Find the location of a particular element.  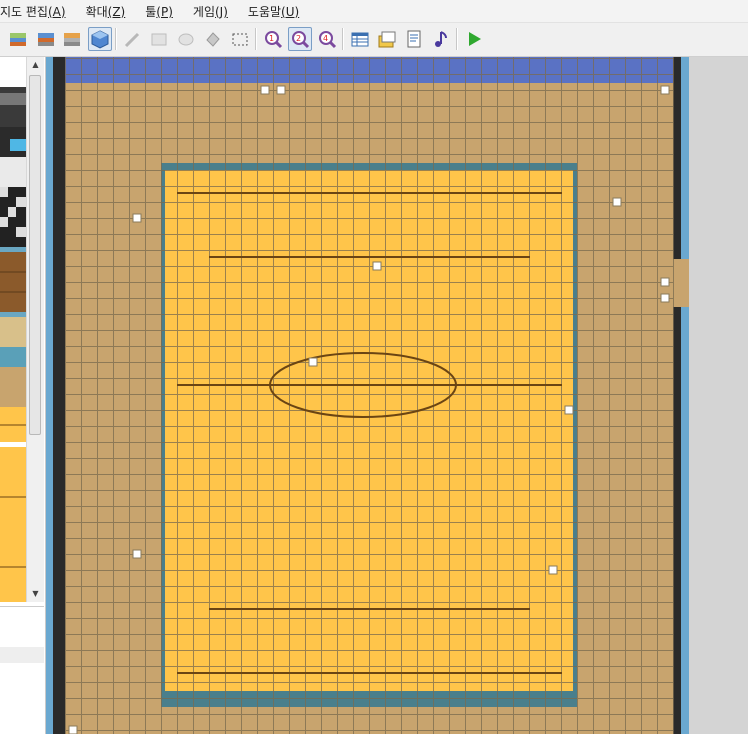

zoom-1x-icon: 1 is located at coordinates (274, 40).